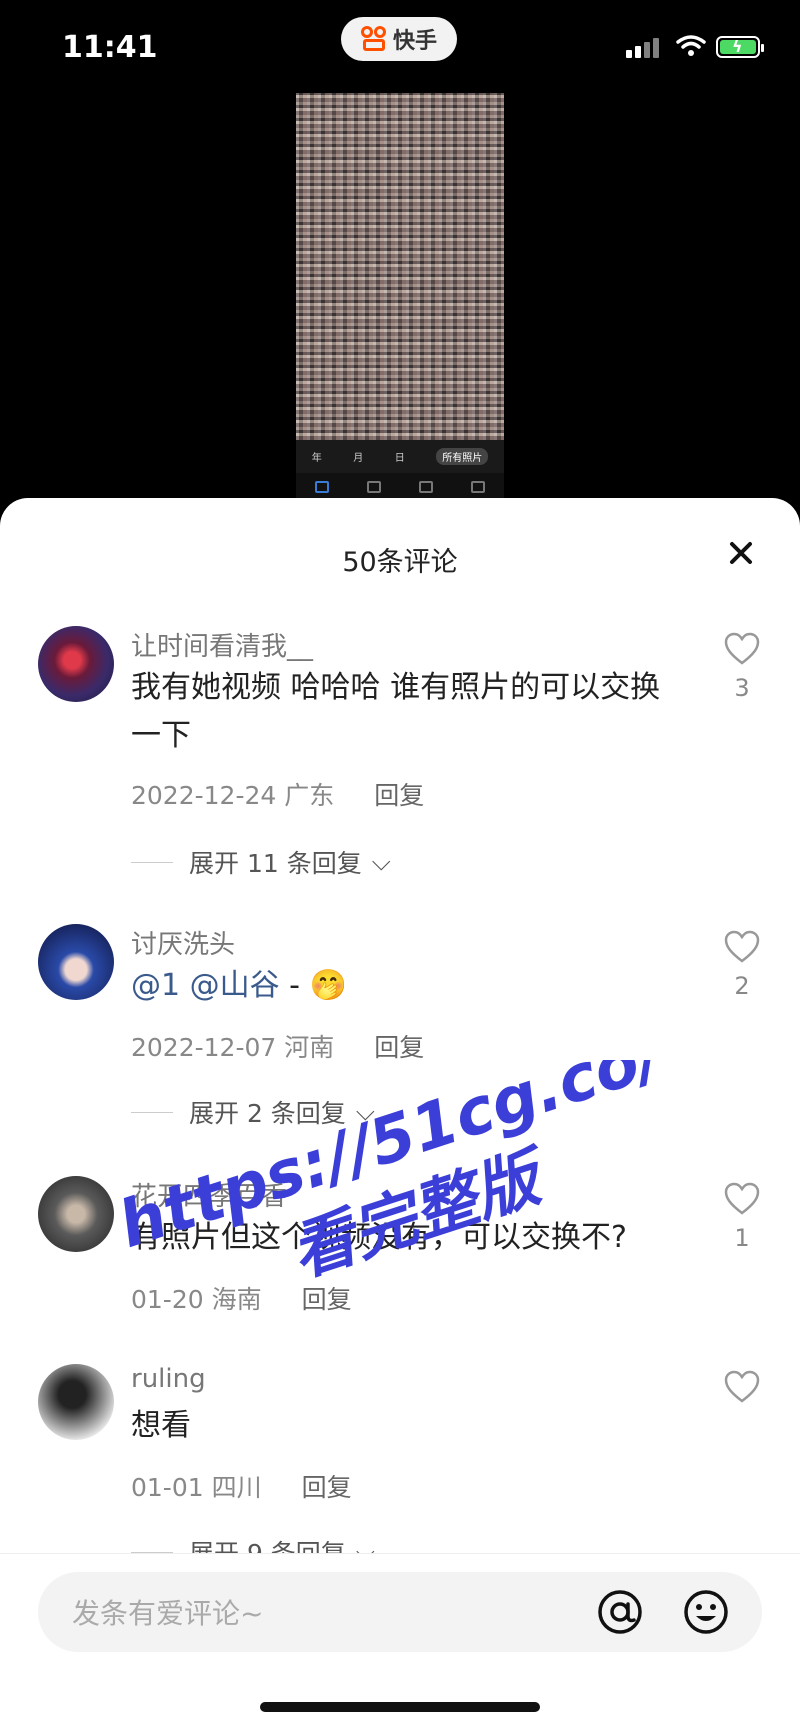 This screenshot has width=800, height=1734. I want to click on kuaishou-logo-icon, so click(373, 39).